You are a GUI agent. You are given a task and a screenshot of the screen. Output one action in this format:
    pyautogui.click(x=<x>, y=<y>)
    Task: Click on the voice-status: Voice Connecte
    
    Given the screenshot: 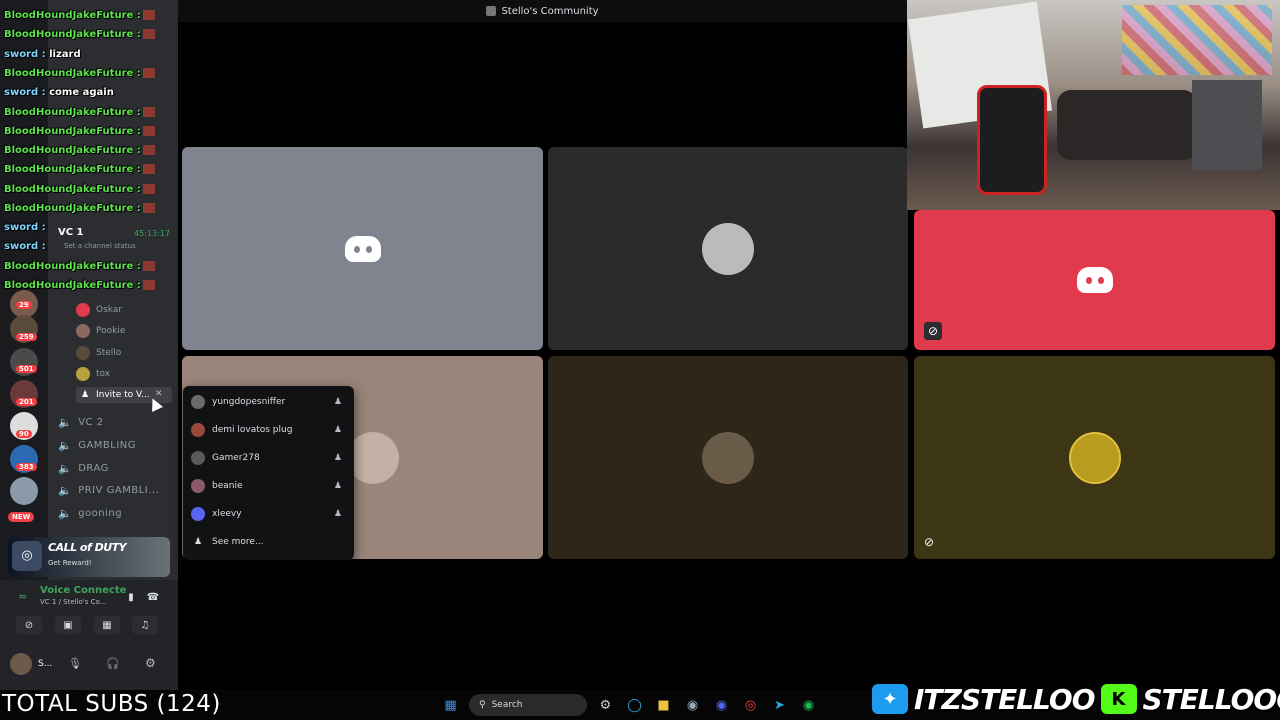 What is the action you would take?
    pyautogui.click(x=83, y=590)
    